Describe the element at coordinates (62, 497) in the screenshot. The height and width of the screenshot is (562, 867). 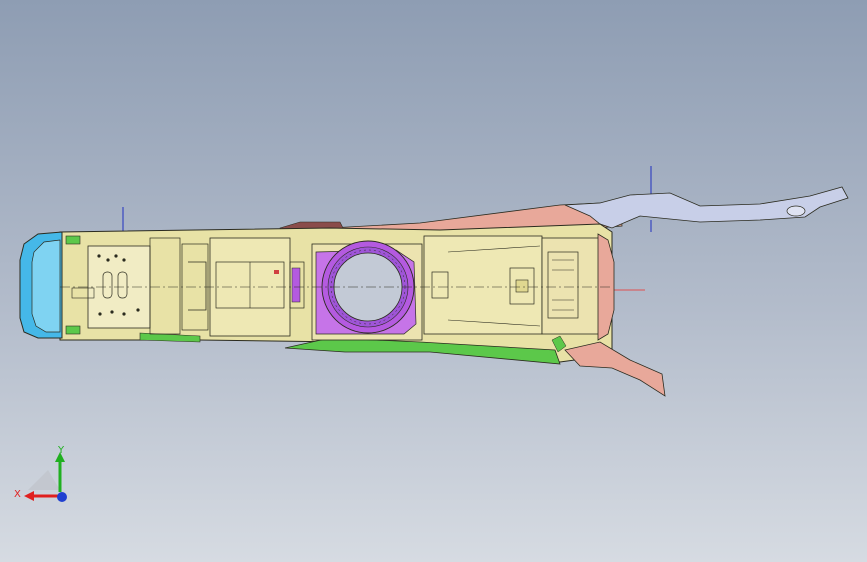
I see `z-axis-dot` at that location.